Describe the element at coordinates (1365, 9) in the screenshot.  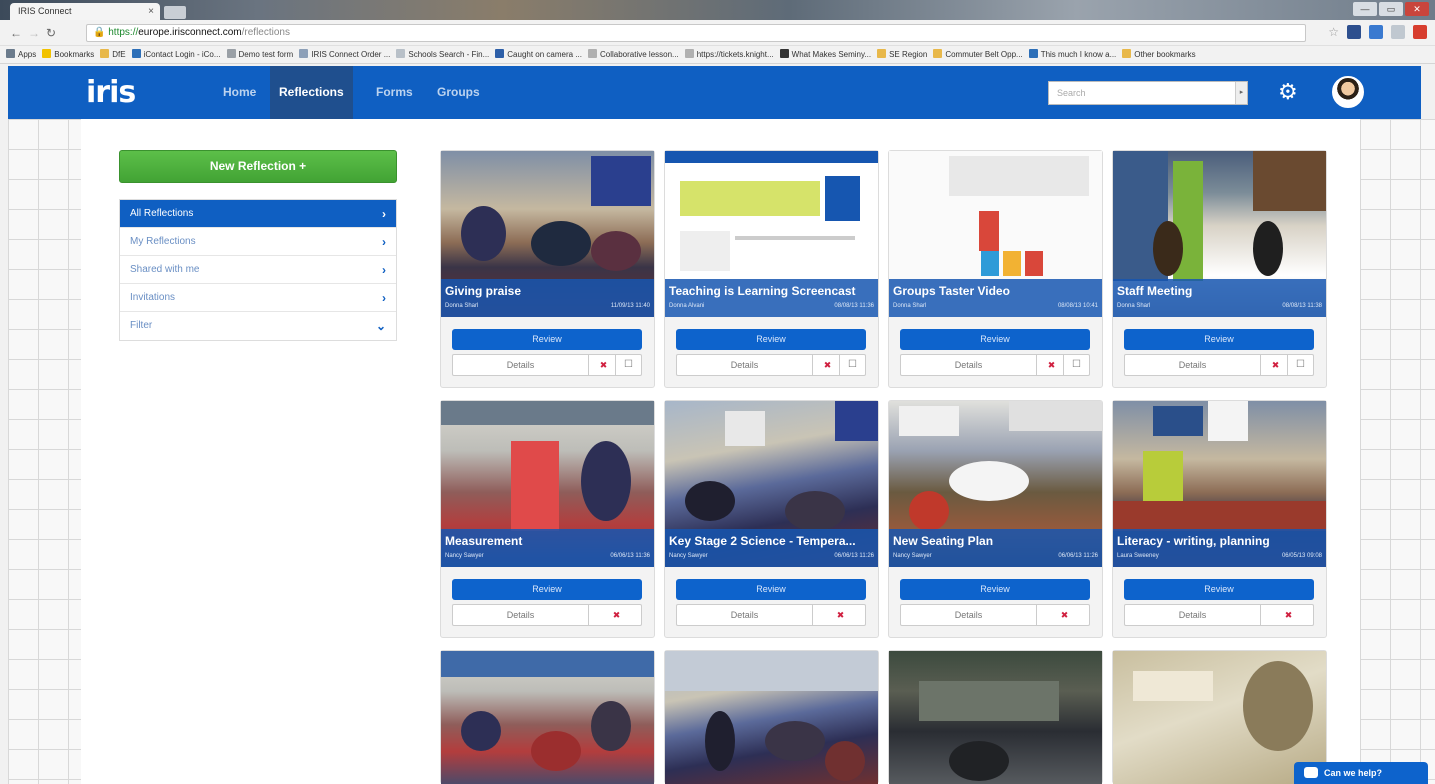
I see `minimize-button: —` at that location.